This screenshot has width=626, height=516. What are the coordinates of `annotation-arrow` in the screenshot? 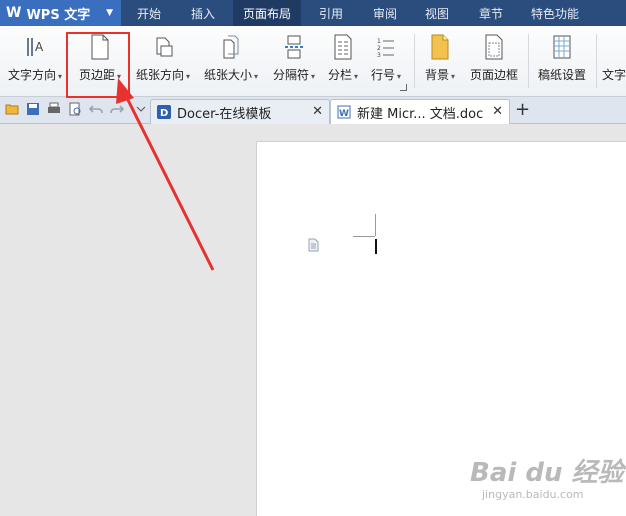 It's located at (165, 174).